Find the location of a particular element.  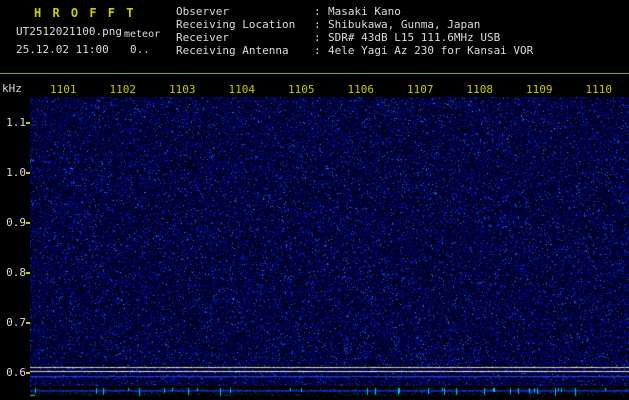

y-tick-label: 1.1 is located at coordinates (16, 122).